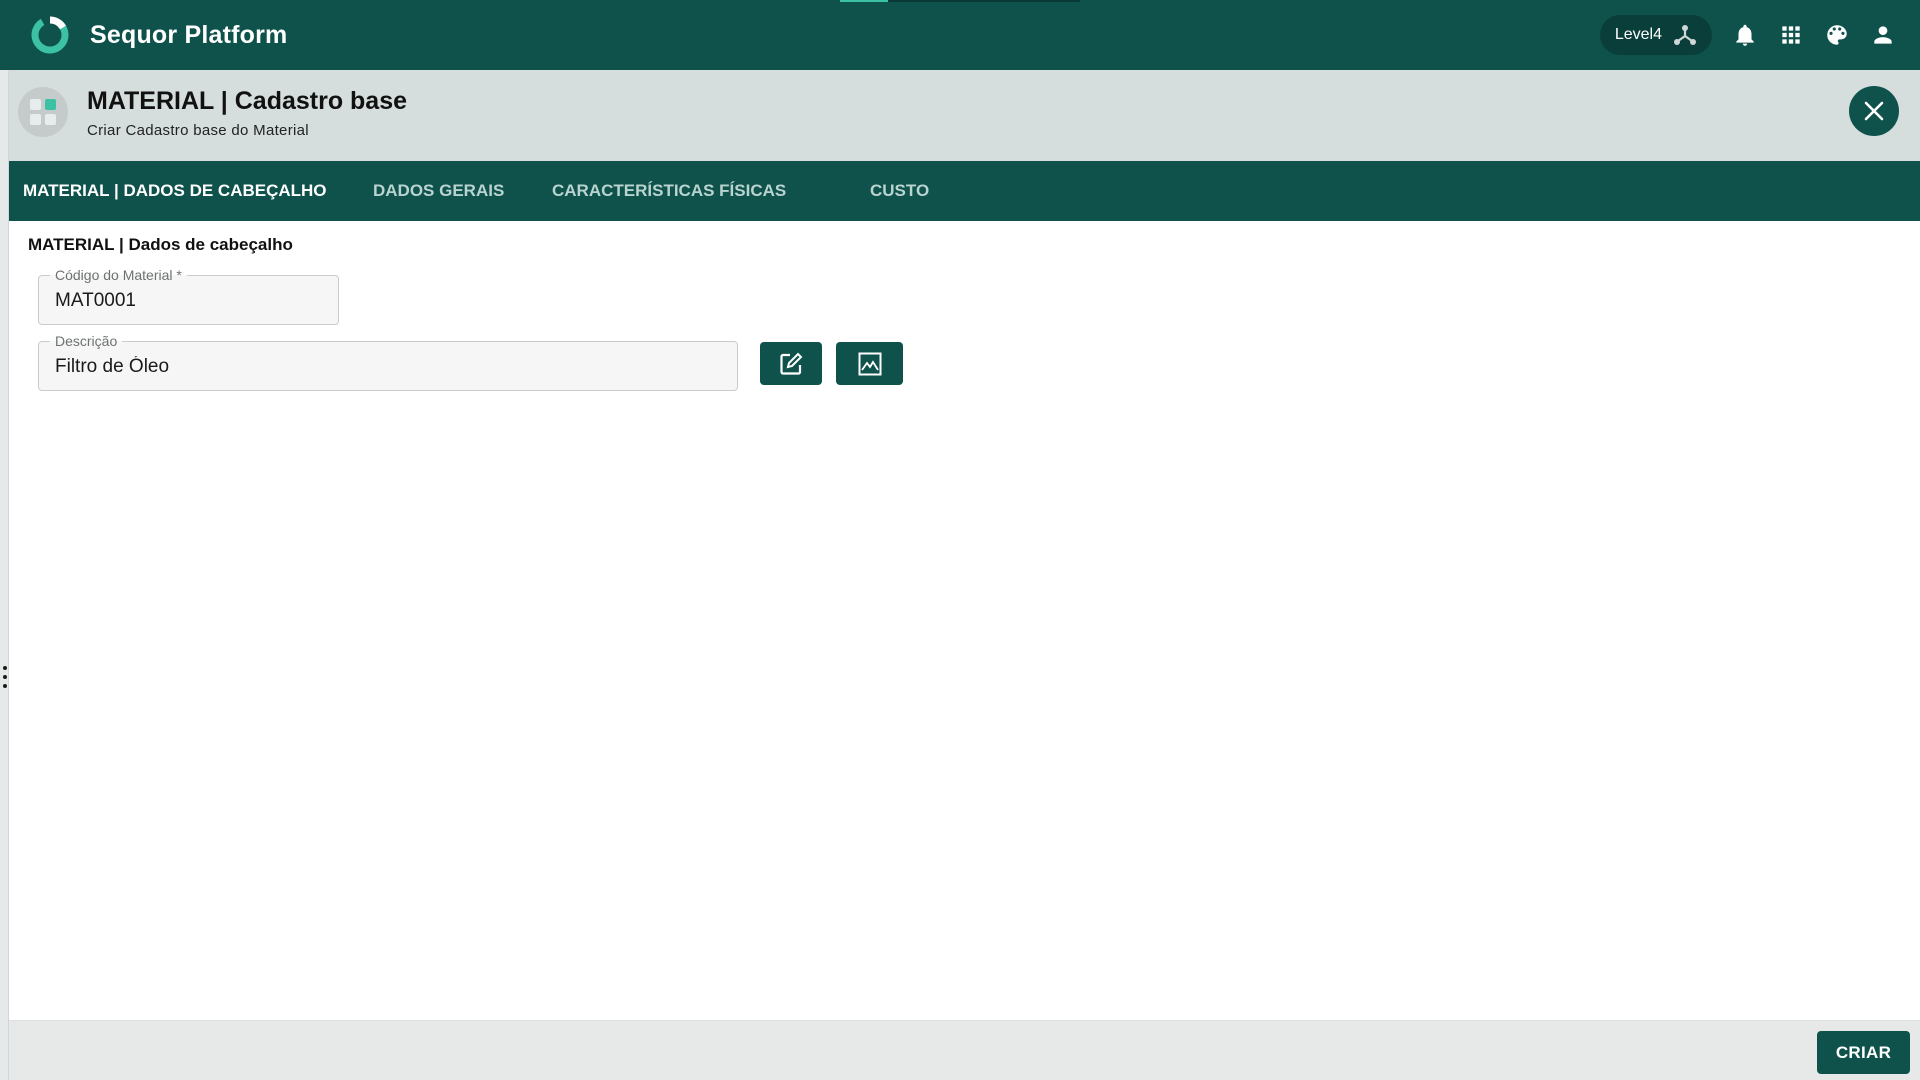  Describe the element at coordinates (247, 101) in the screenshot. I see `page-title: MATERIAL | Cadastro base` at that location.